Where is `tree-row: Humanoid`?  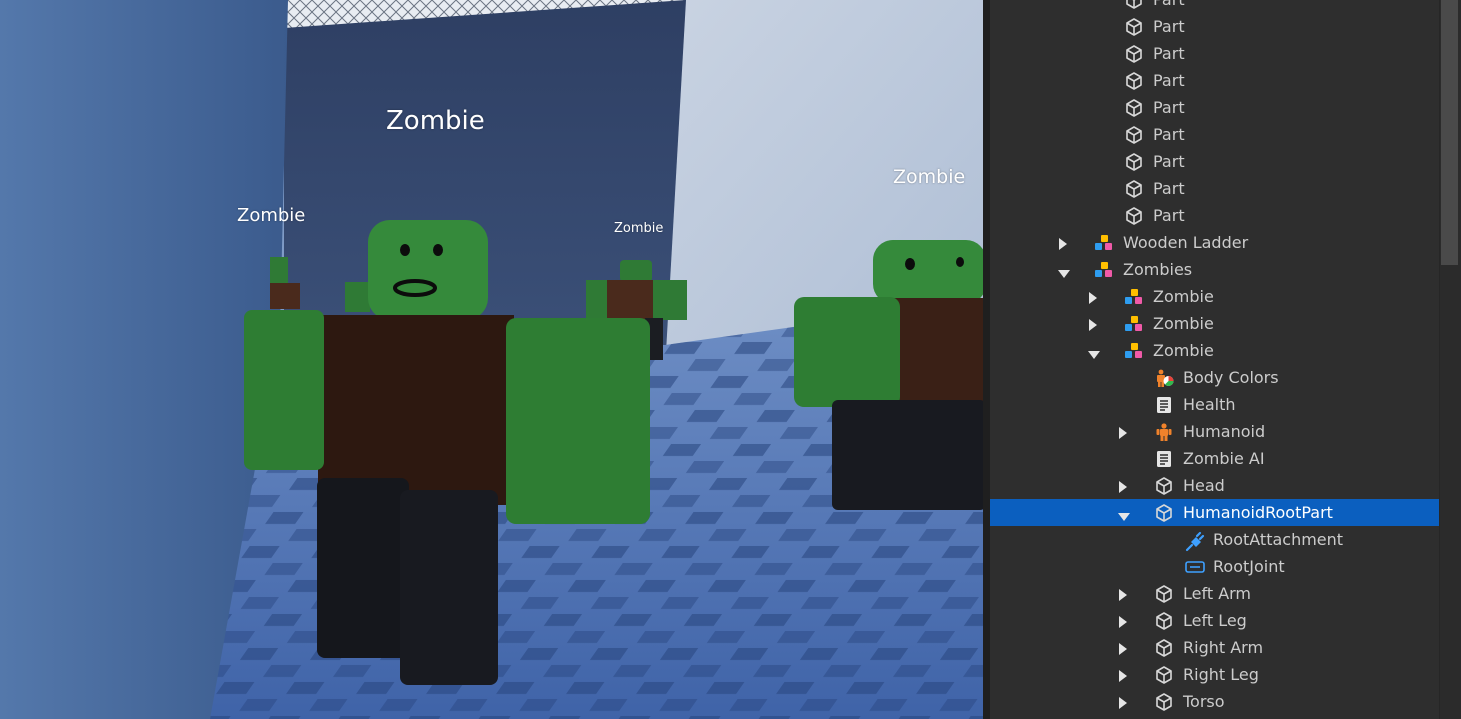
tree-row: Humanoid is located at coordinates (1214, 431).